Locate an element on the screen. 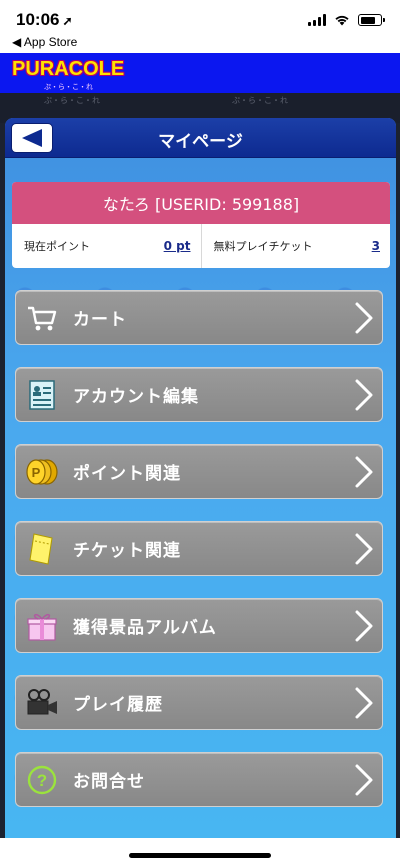 The width and height of the screenshot is (400, 866). tickets-stat: 無料プレイチケット 3 is located at coordinates (295, 246).